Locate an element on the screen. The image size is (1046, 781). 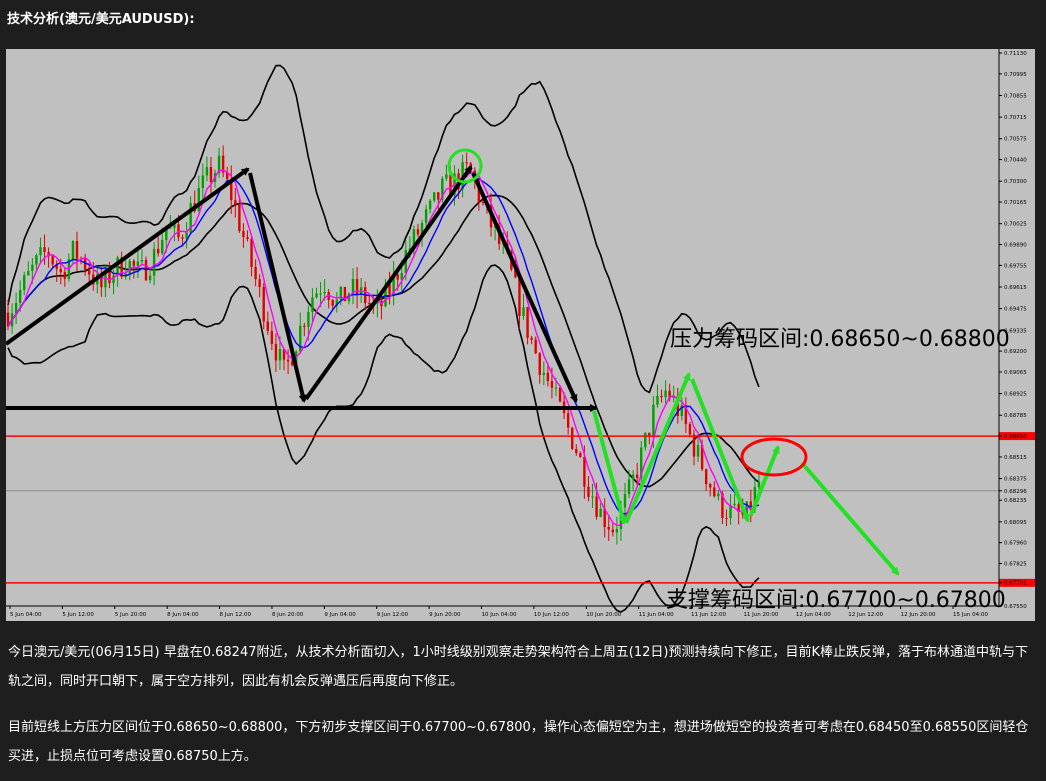
x-tick-label: 5 Jun 20:00 is located at coordinates (131, 615).